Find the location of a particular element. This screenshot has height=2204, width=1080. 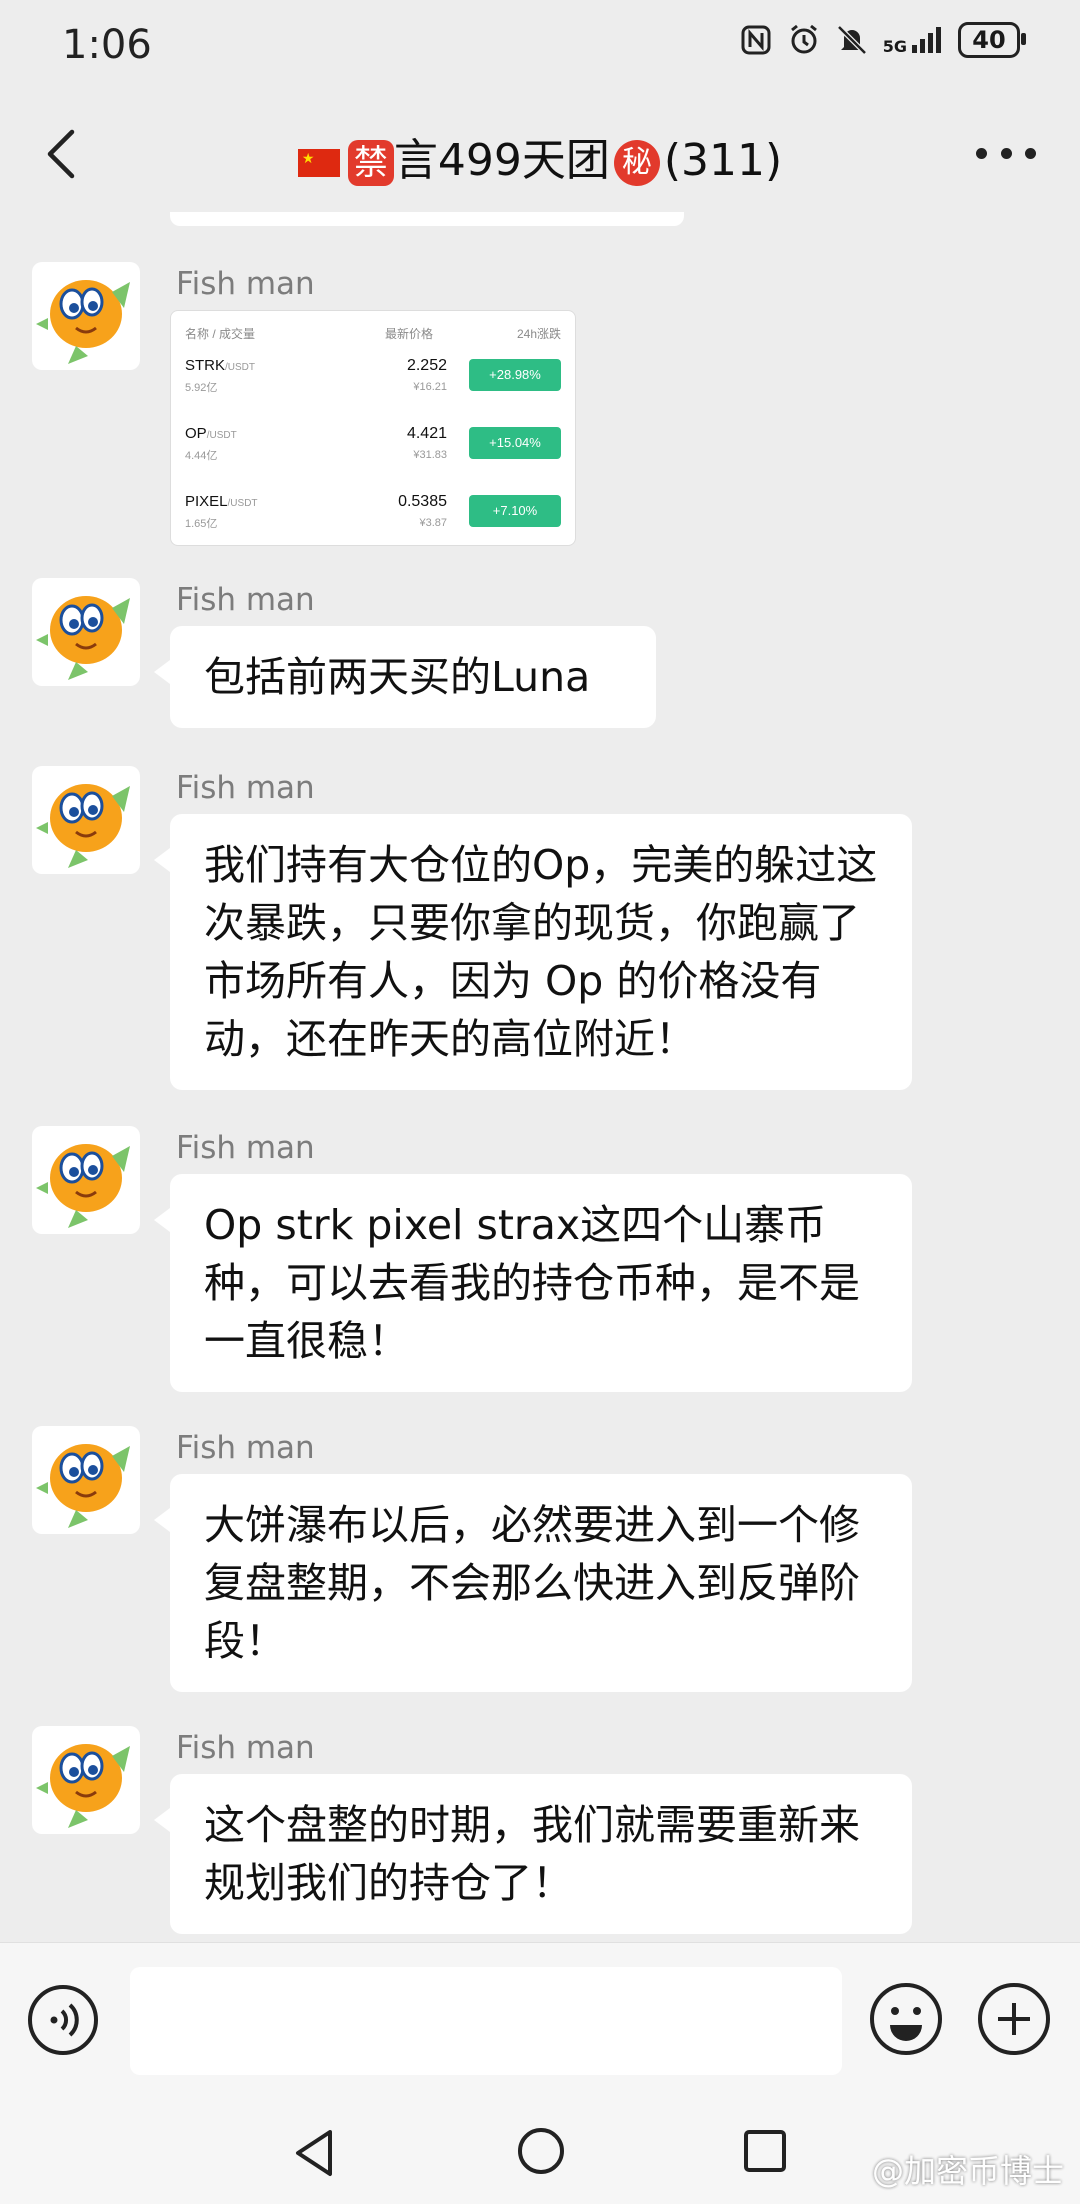

status-time: 1:06 is located at coordinates (107, 45).